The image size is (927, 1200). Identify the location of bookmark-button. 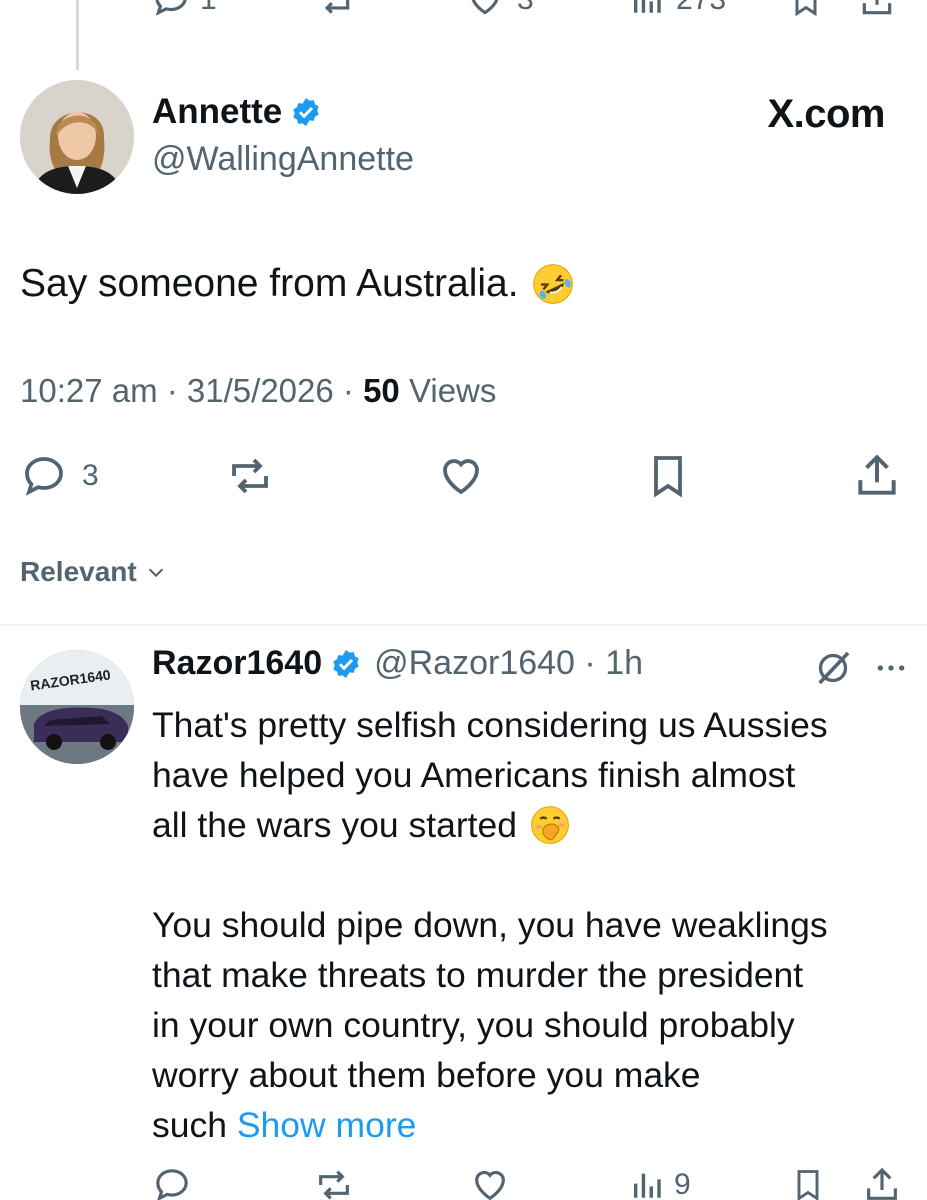
(668, 476).